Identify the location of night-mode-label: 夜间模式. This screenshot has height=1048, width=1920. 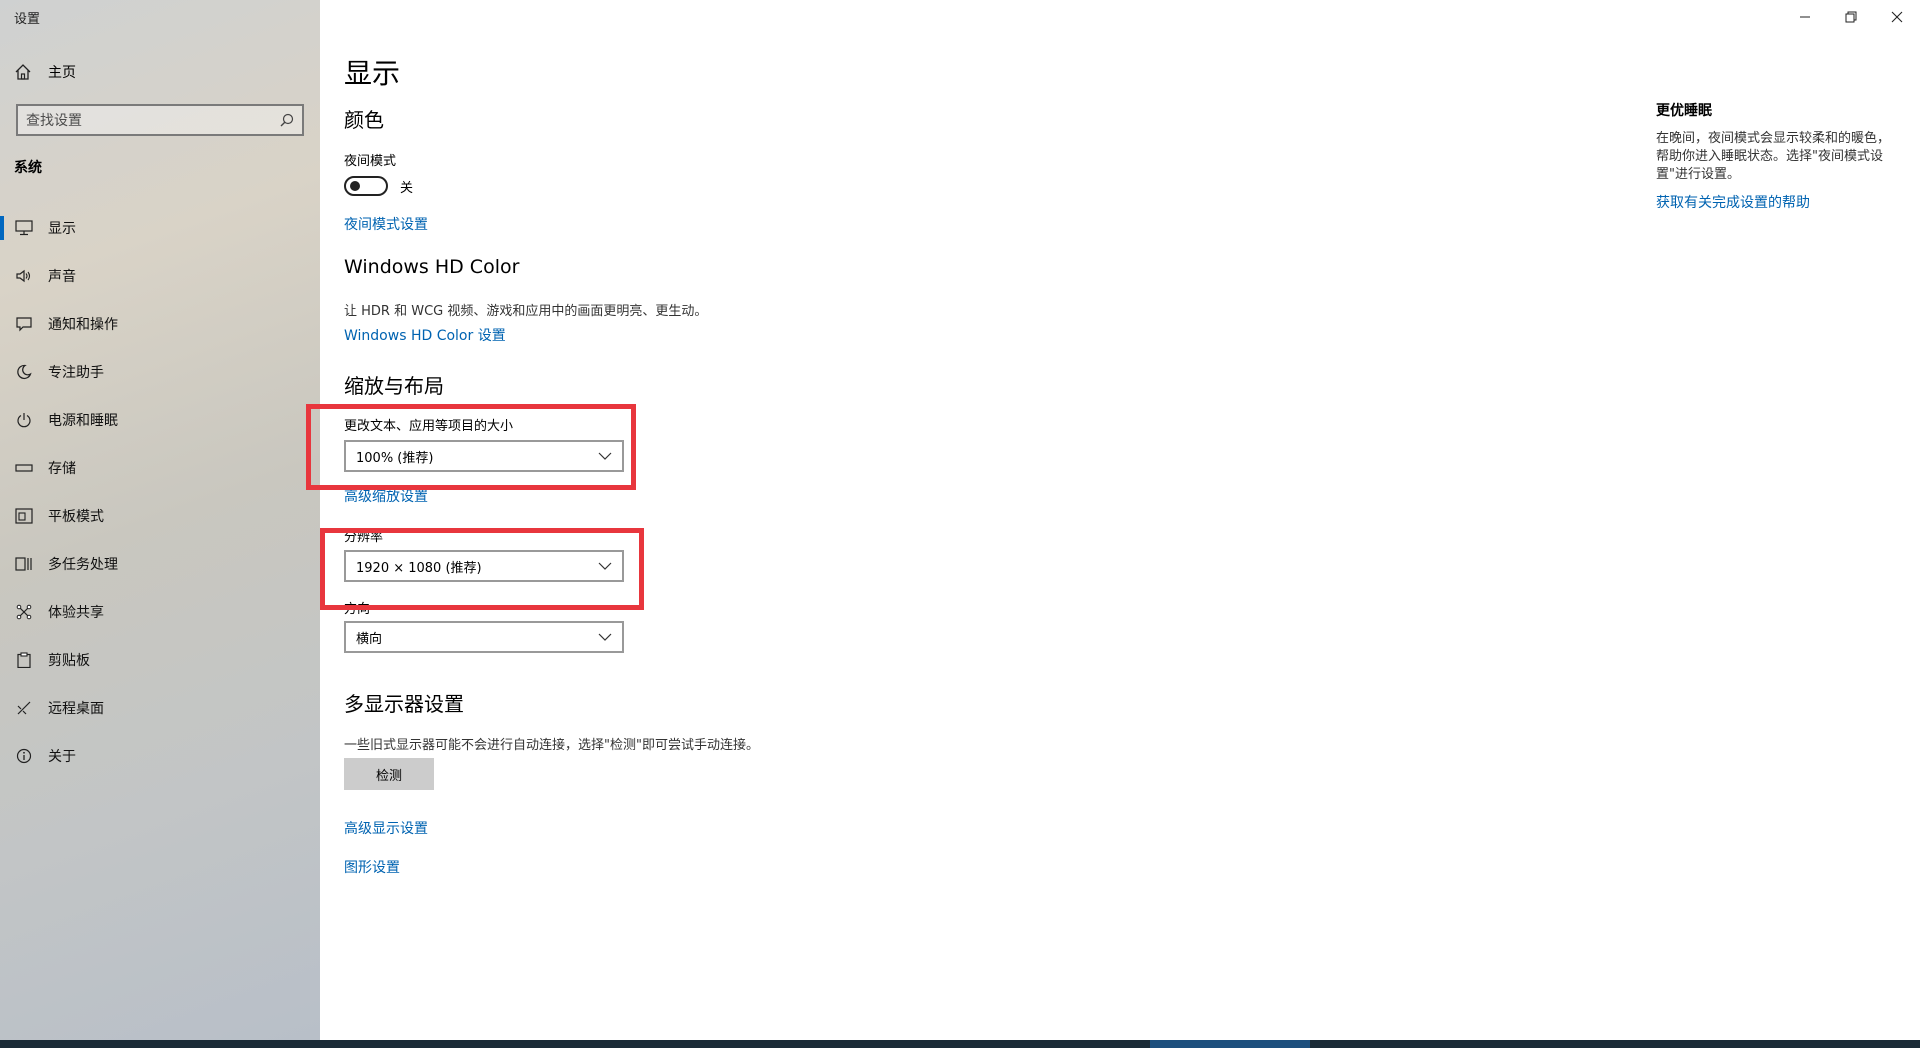
(370, 161).